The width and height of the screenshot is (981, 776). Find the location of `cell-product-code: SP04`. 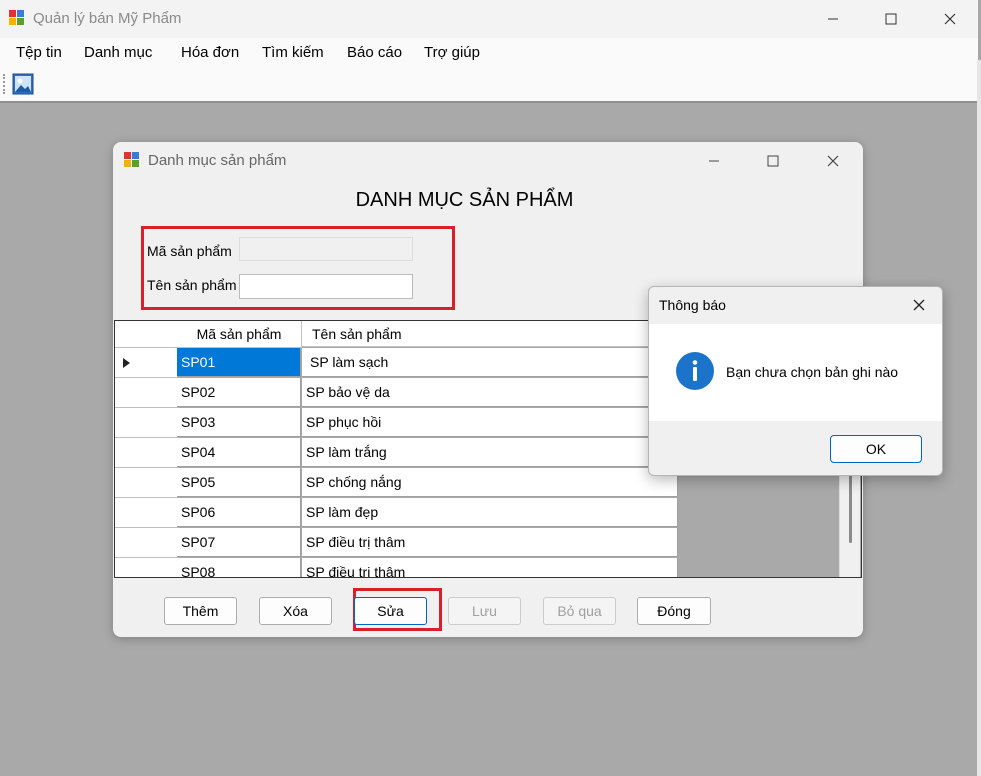

cell-product-code: SP04 is located at coordinates (239, 452).